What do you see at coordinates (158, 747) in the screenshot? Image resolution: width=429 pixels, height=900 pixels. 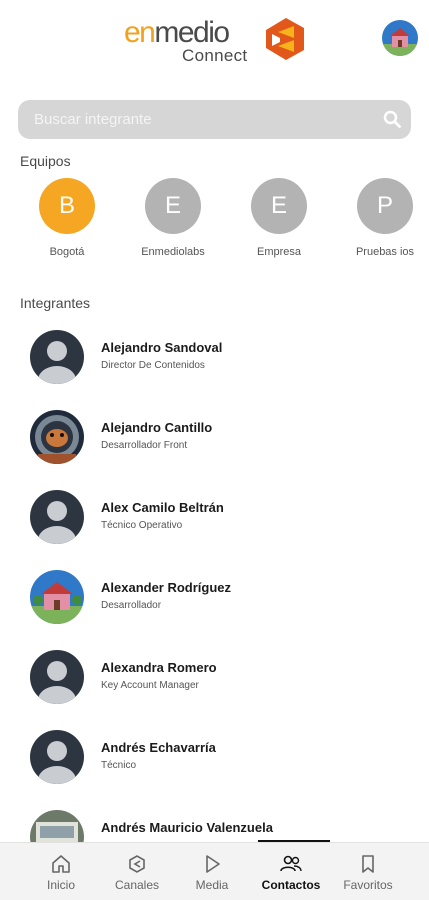 I see `member-name: Andrés Echavarría` at bounding box center [158, 747].